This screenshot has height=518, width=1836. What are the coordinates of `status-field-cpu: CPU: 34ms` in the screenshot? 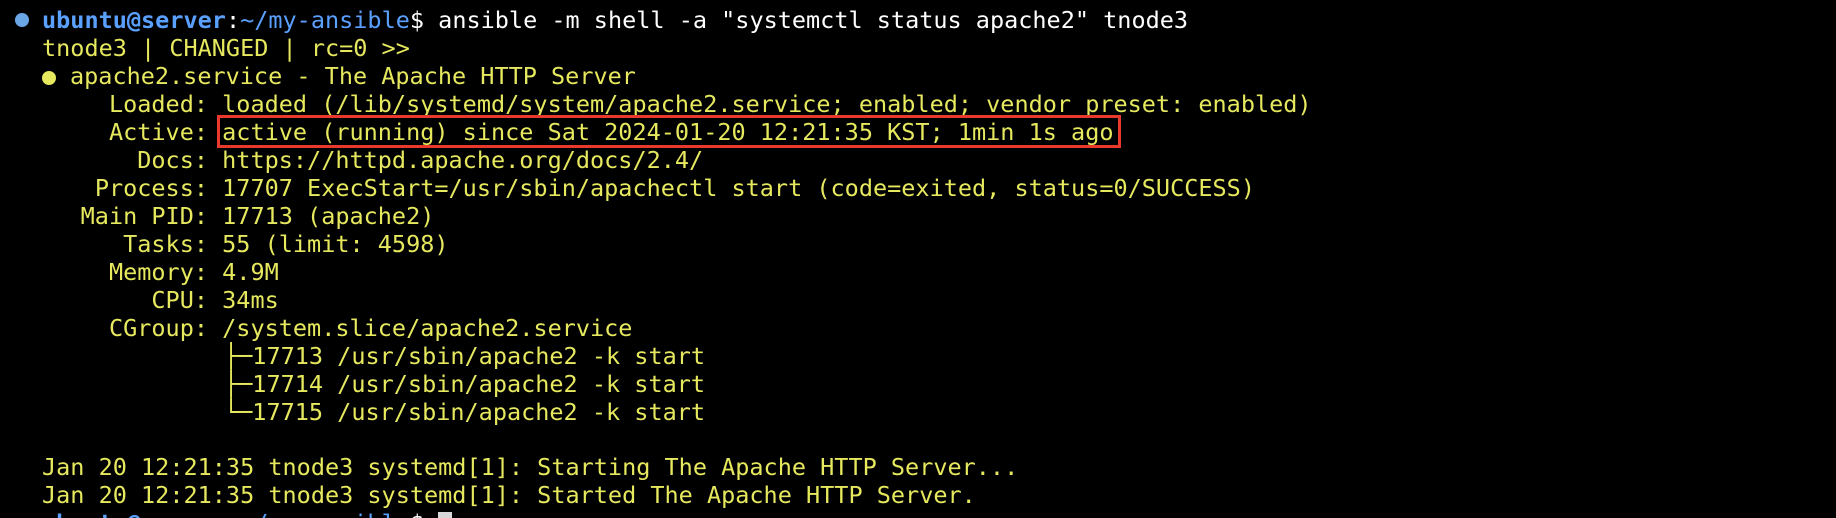 It's located at (160, 300).